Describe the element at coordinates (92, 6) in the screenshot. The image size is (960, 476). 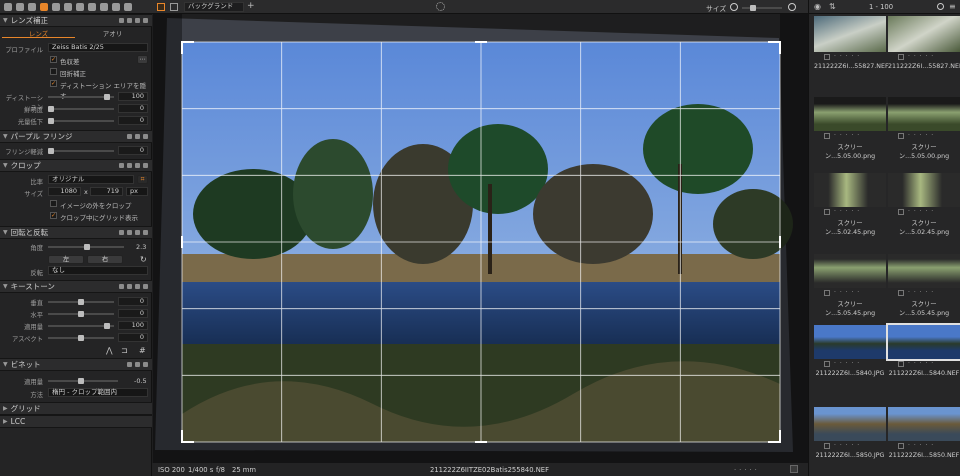
I see `metadata-tab-icon` at that location.